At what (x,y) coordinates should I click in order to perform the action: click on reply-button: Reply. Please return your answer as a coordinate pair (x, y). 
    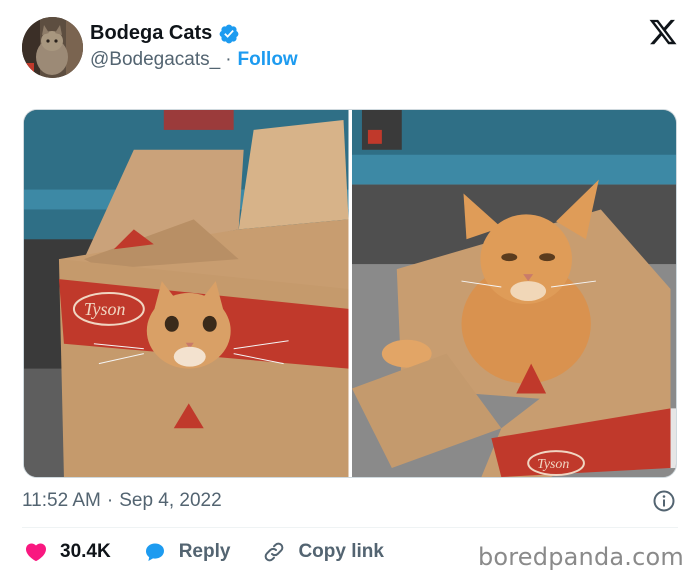
    Looking at the image, I should click on (187, 552).